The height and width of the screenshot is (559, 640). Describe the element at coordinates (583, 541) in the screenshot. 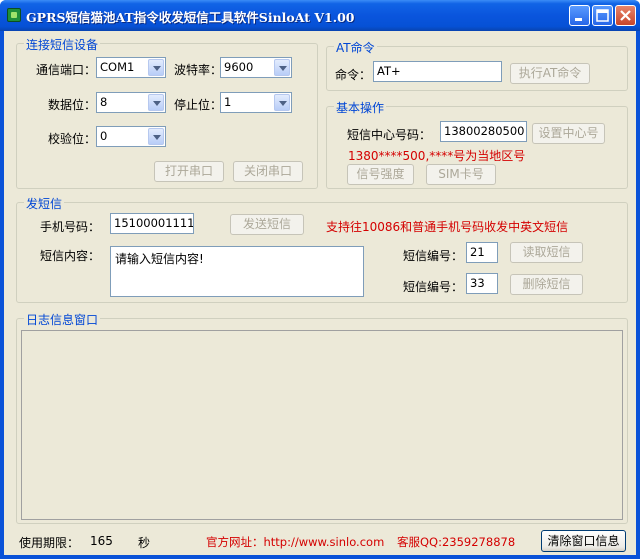

I see `clear-log-button: 清除窗口信息` at that location.